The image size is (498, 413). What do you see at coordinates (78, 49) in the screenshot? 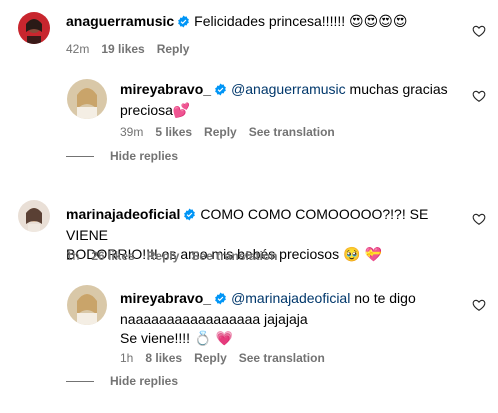
I see `comment-time: 42m` at bounding box center [78, 49].